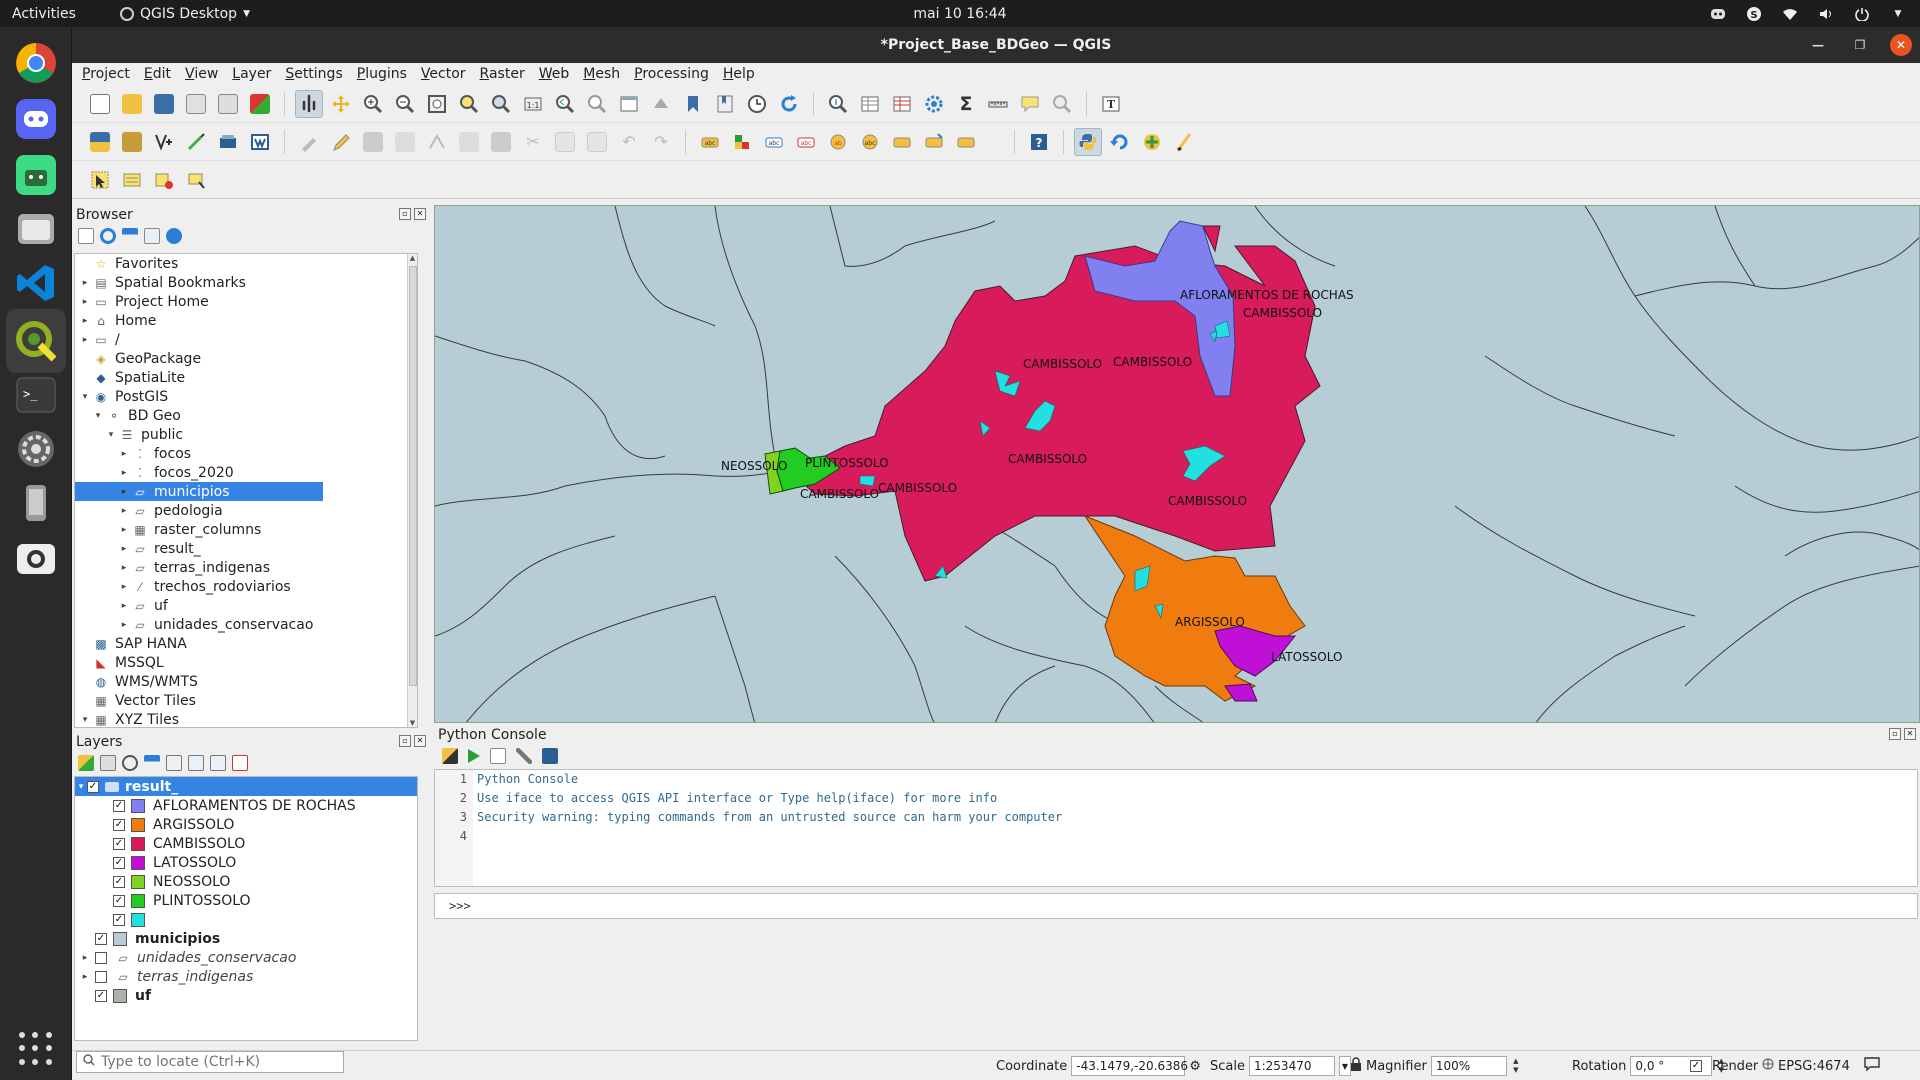  I want to click on toggle-extents-icon: ⚙, so click(1195, 1066).